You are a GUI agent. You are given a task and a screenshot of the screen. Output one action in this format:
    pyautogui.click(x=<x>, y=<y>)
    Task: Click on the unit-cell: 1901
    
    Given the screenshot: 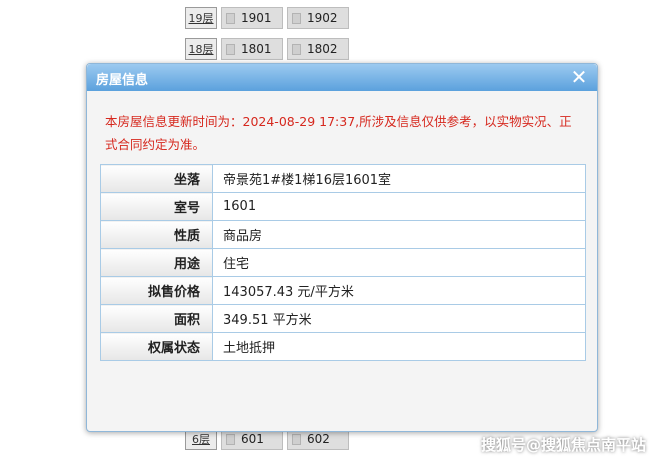 What is the action you would take?
    pyautogui.click(x=252, y=18)
    